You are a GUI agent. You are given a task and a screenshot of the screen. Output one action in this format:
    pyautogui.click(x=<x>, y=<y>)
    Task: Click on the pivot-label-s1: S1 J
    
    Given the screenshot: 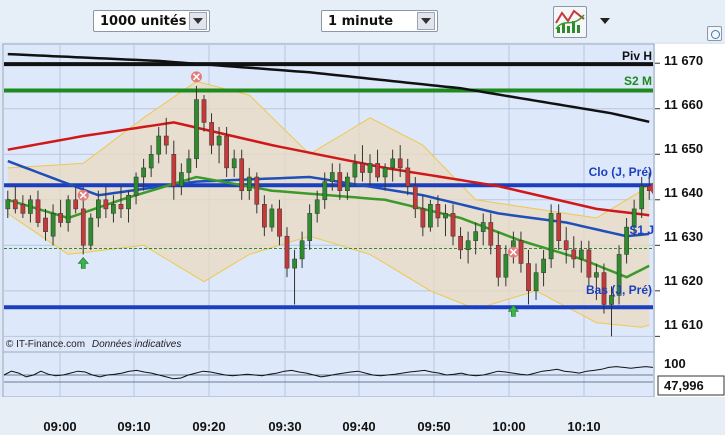 What is the action you would take?
    pyautogui.click(x=641, y=230)
    